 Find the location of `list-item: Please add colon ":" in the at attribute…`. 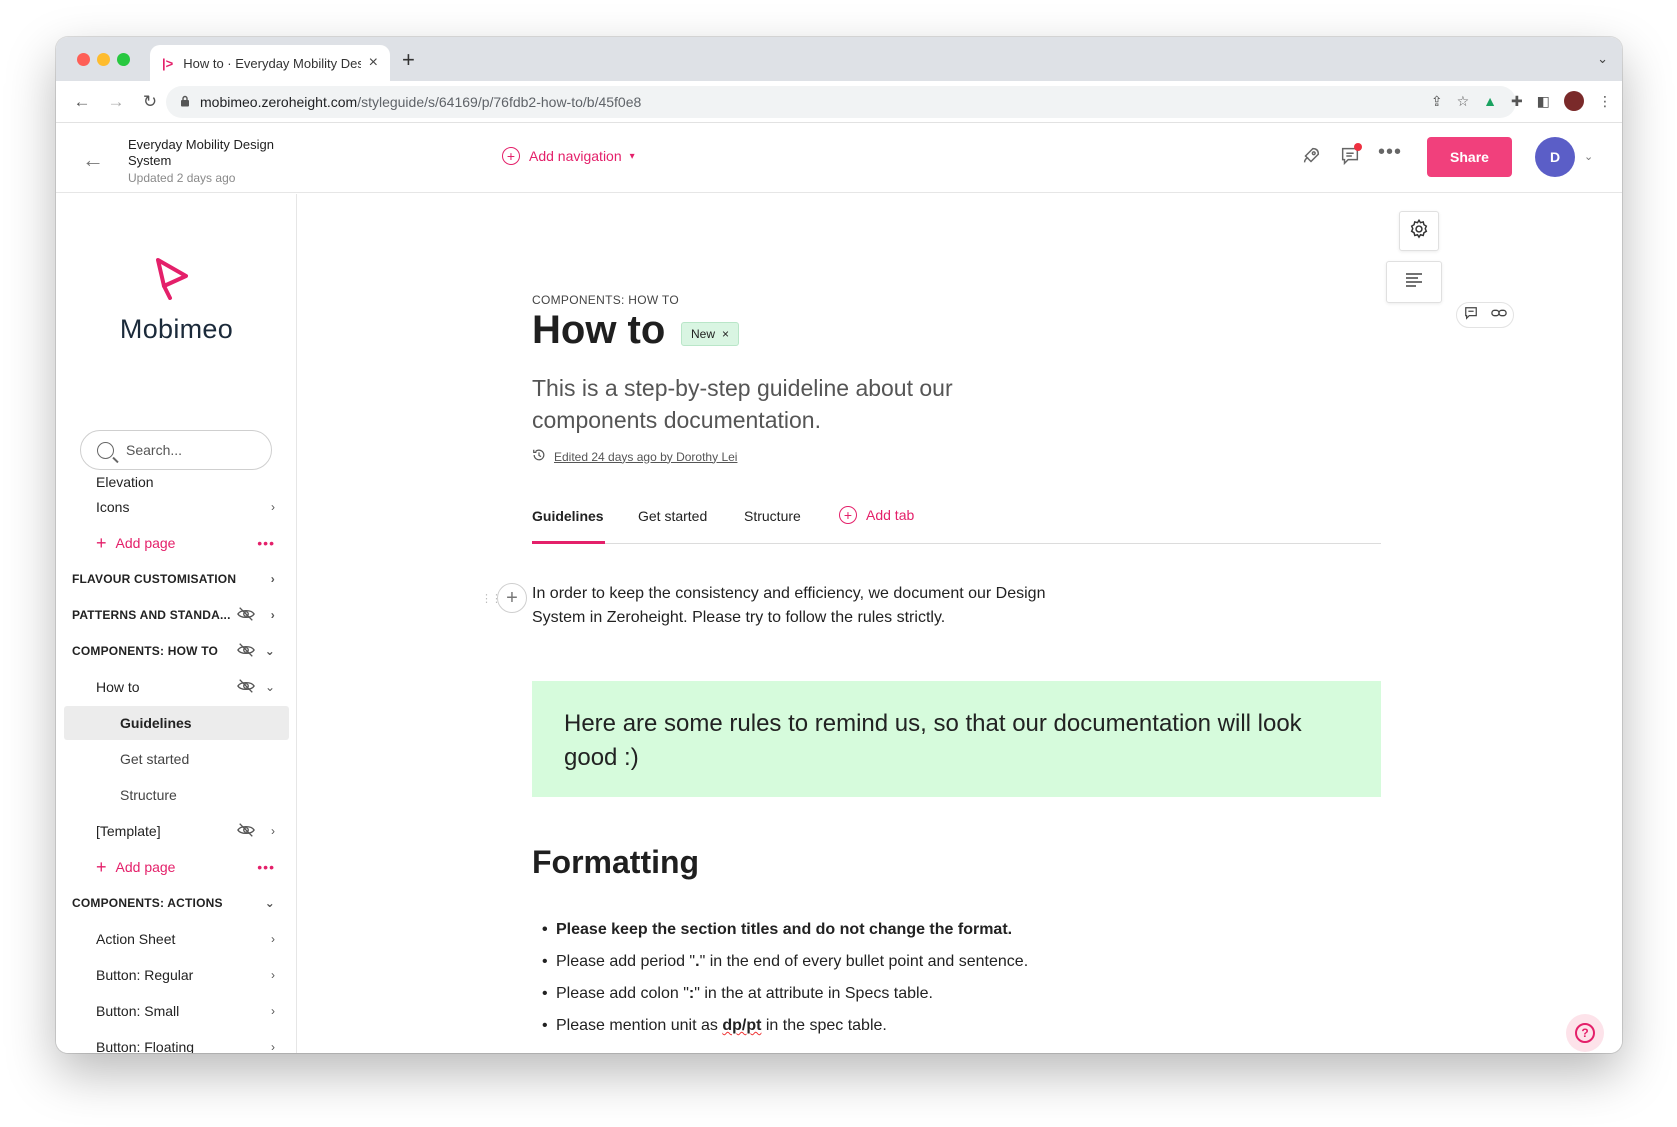

list-item: Please add colon ":" in the at attribute… is located at coordinates (942, 994).